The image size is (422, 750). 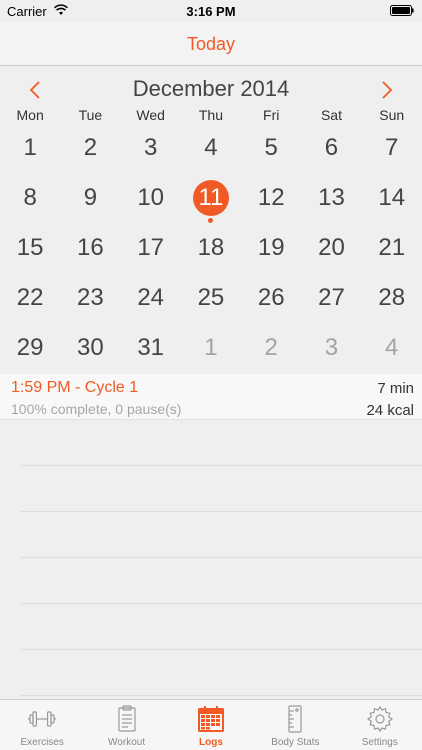 I want to click on ruler-icon, so click(x=295, y=719).